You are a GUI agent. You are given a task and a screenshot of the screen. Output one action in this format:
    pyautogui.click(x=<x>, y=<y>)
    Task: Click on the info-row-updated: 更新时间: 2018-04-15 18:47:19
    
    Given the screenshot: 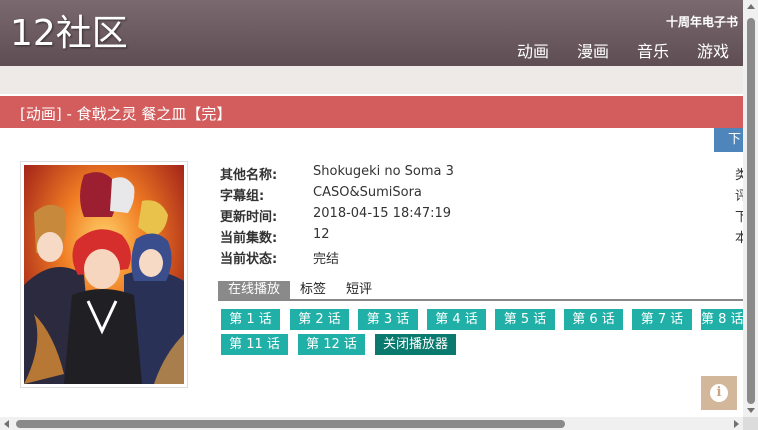 What is the action you would take?
    pyautogui.click(x=337, y=216)
    